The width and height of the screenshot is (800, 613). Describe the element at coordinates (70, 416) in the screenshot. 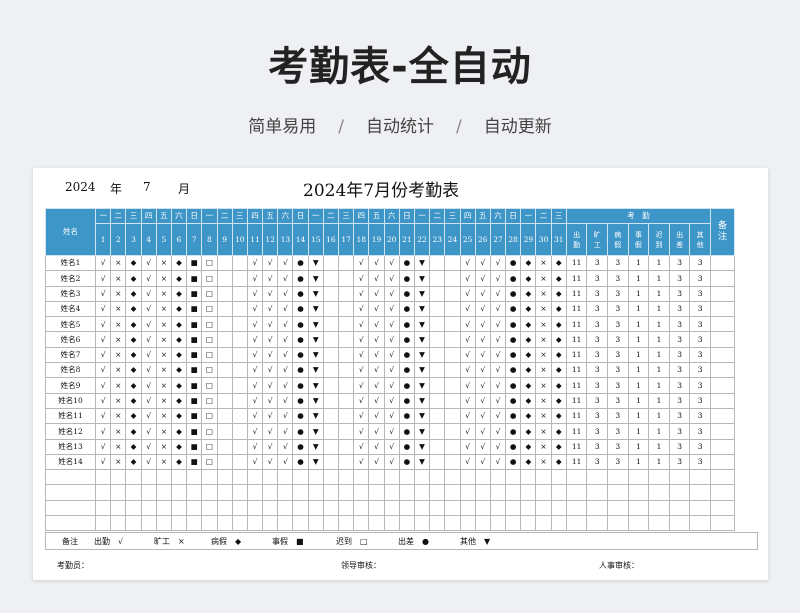

I see `employee-name: 姓名11` at that location.